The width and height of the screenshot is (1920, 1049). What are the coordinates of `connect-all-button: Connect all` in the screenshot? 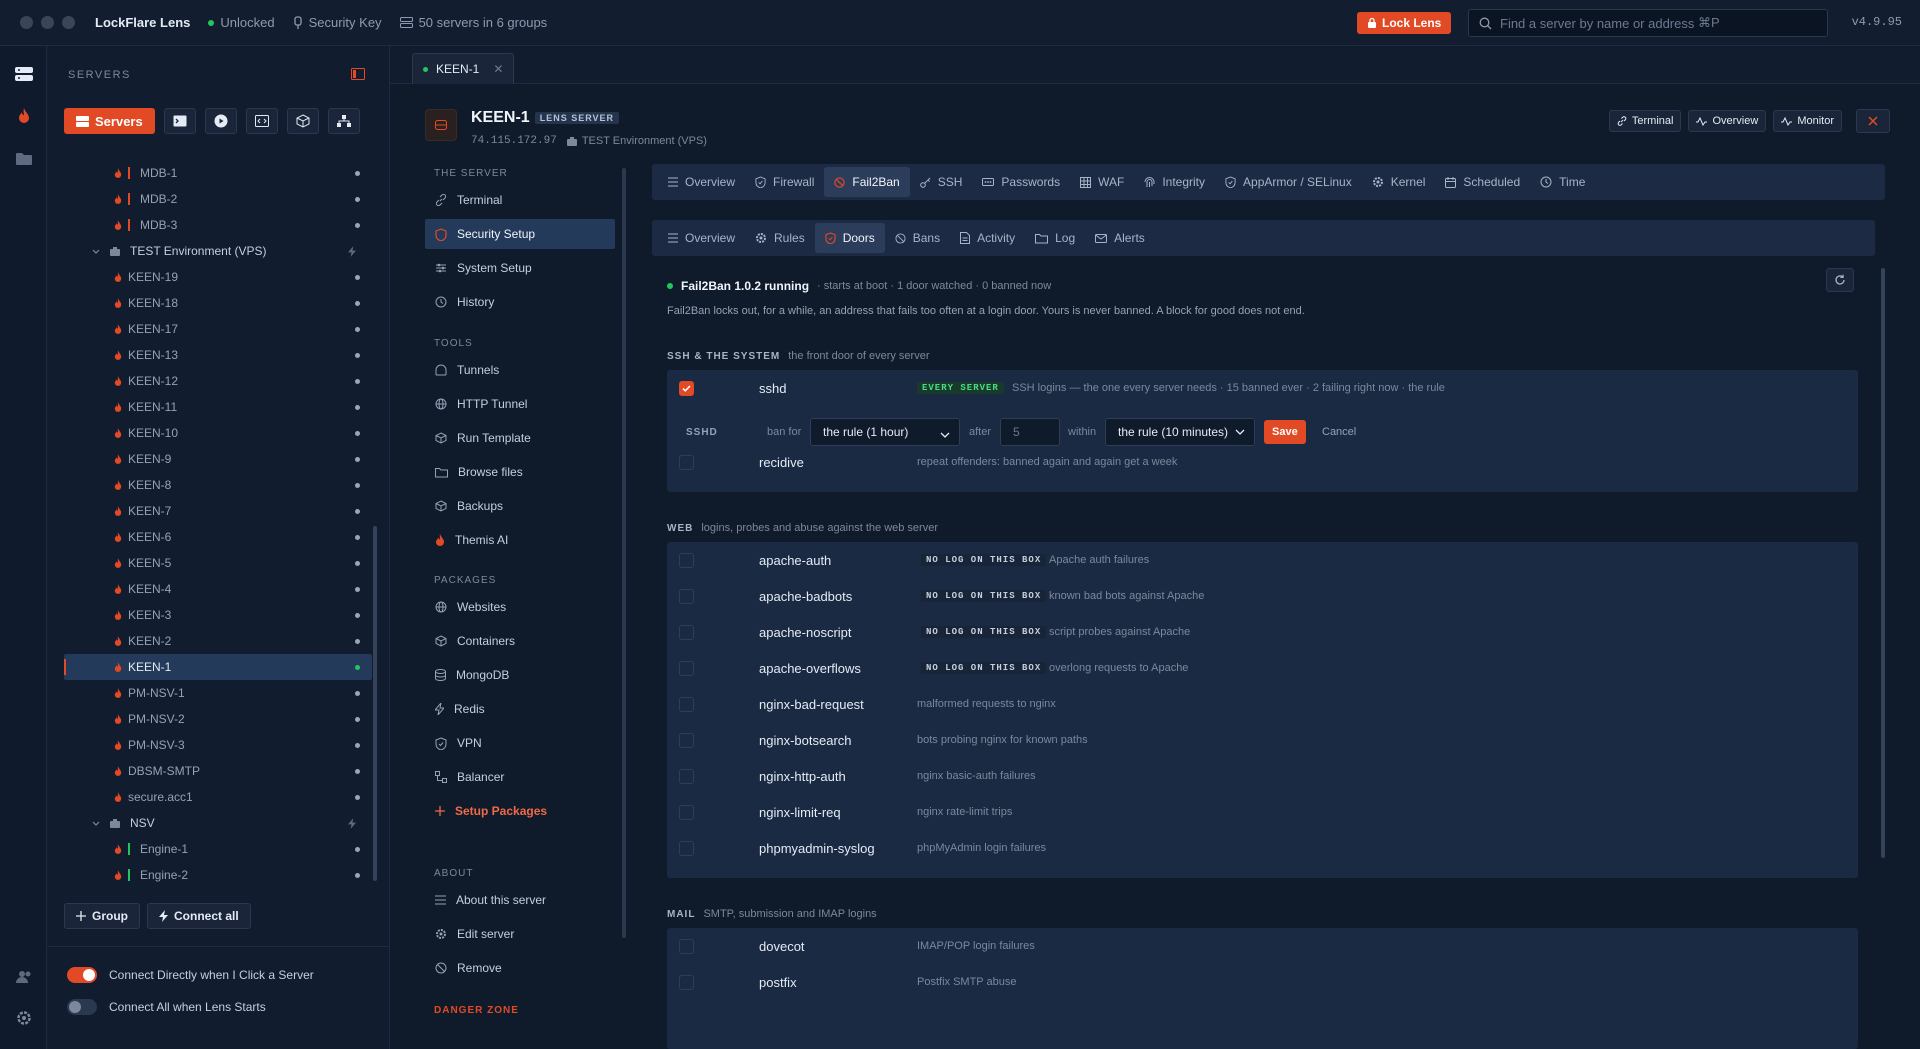 It's located at (199, 916).